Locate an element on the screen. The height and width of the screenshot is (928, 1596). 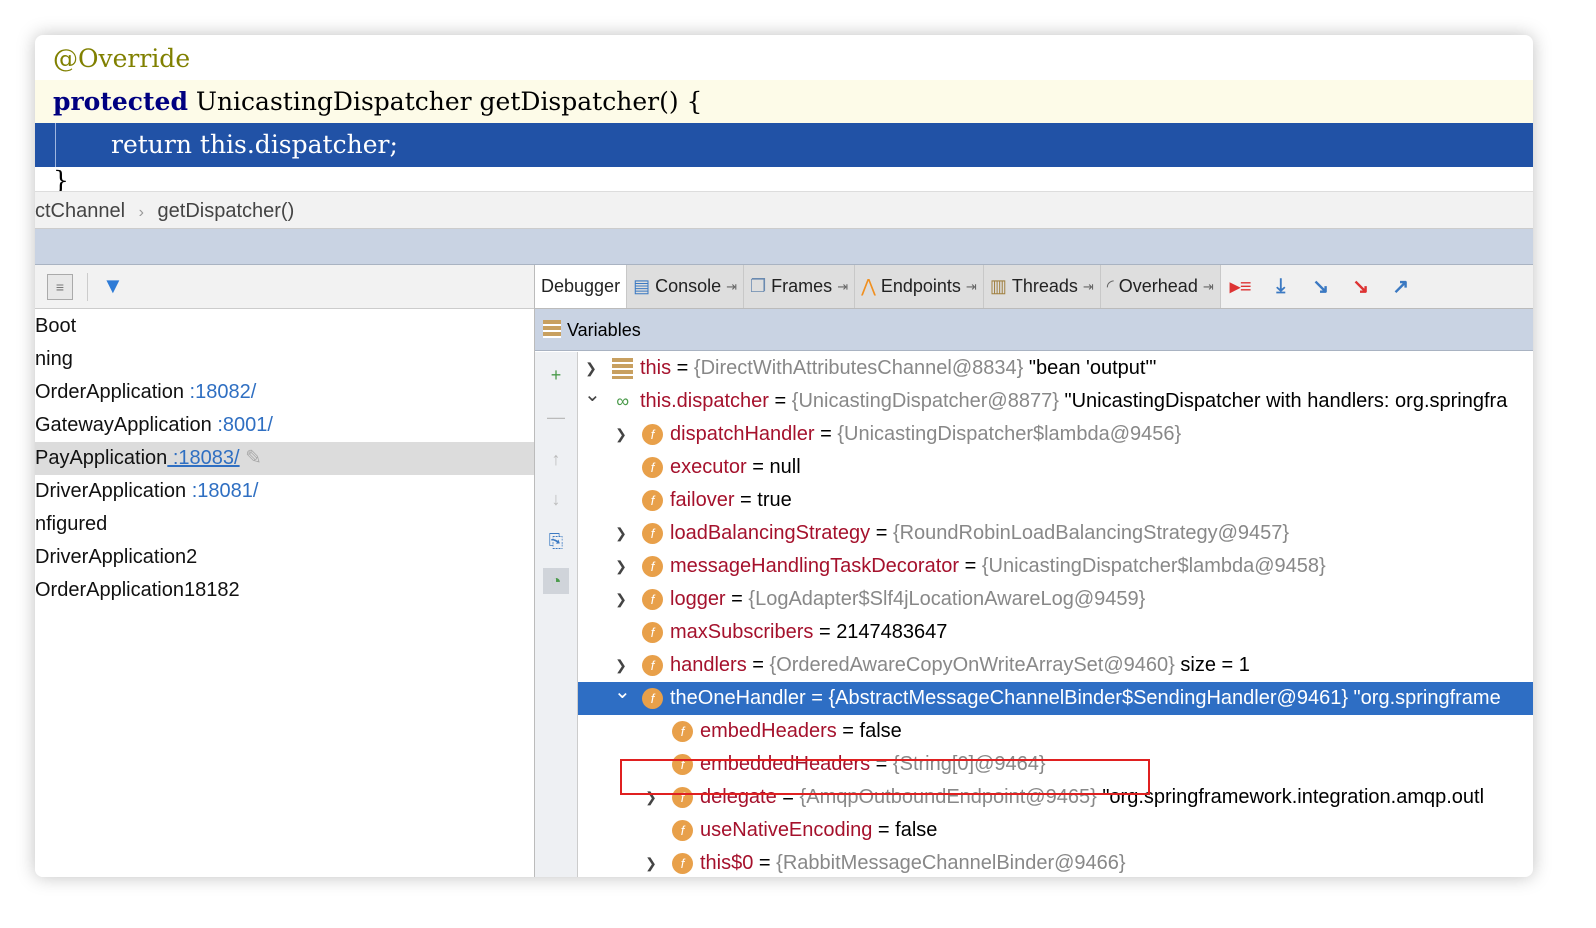
service-name: OrderApplication18182 is located at coordinates (137, 590).